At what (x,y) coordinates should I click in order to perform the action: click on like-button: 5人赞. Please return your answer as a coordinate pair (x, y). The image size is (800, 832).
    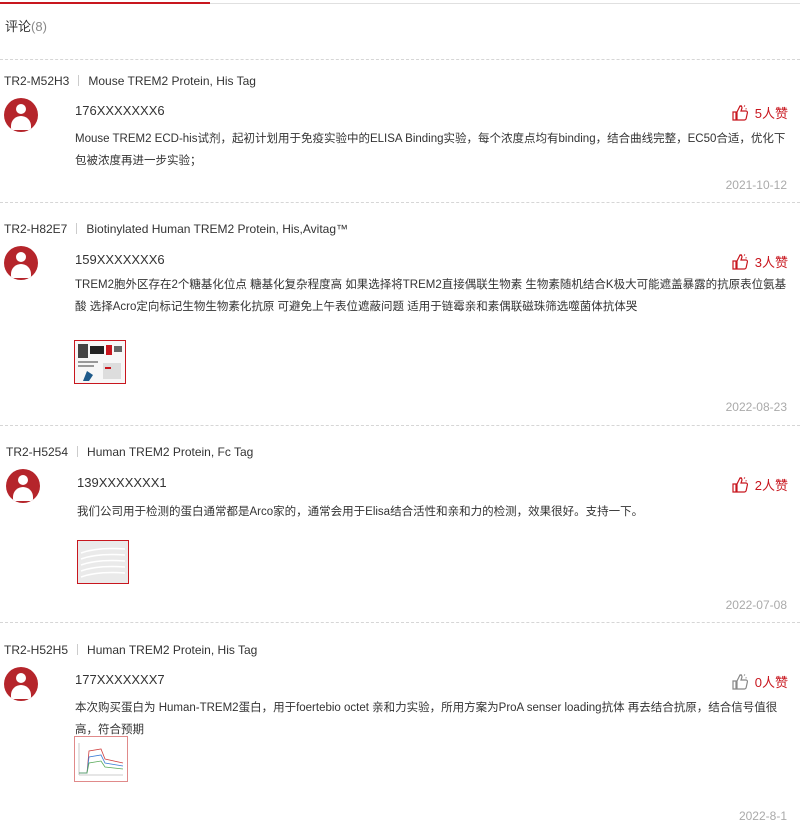
    Looking at the image, I should click on (760, 112).